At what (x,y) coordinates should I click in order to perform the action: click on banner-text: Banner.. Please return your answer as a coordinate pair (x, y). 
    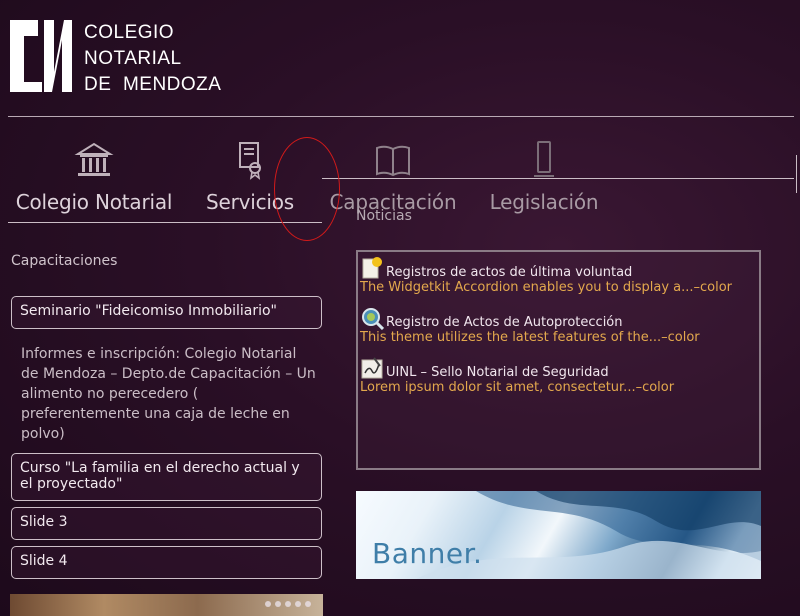
    Looking at the image, I should click on (427, 553).